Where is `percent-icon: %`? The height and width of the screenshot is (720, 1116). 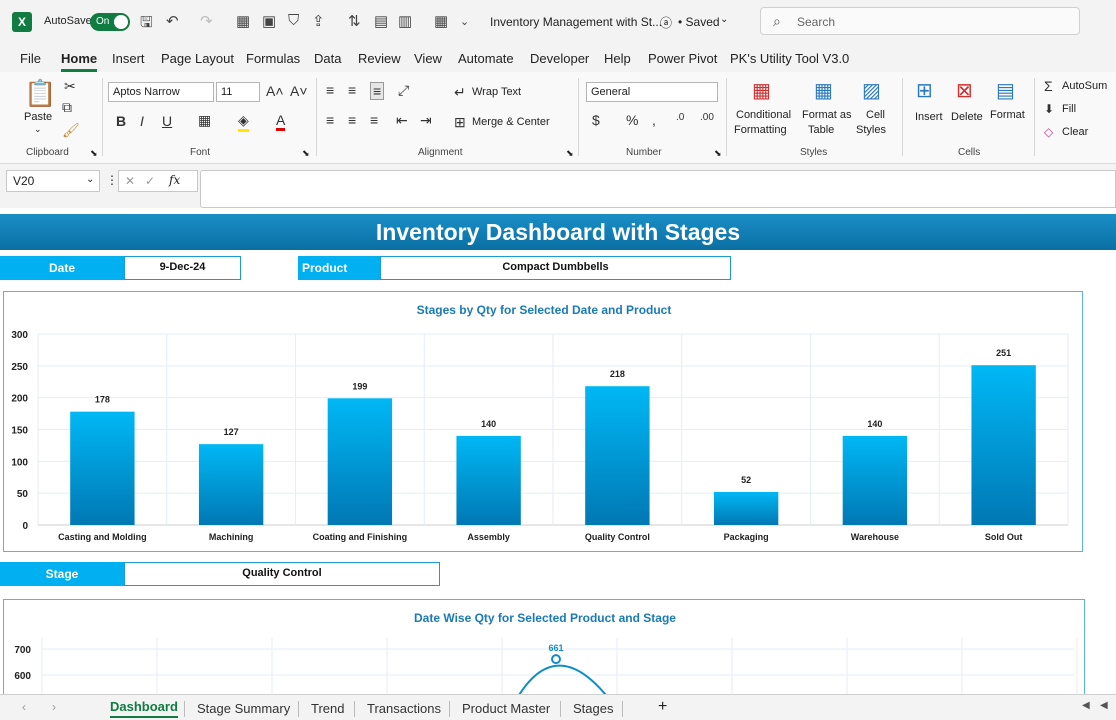 percent-icon: % is located at coordinates (632, 120).